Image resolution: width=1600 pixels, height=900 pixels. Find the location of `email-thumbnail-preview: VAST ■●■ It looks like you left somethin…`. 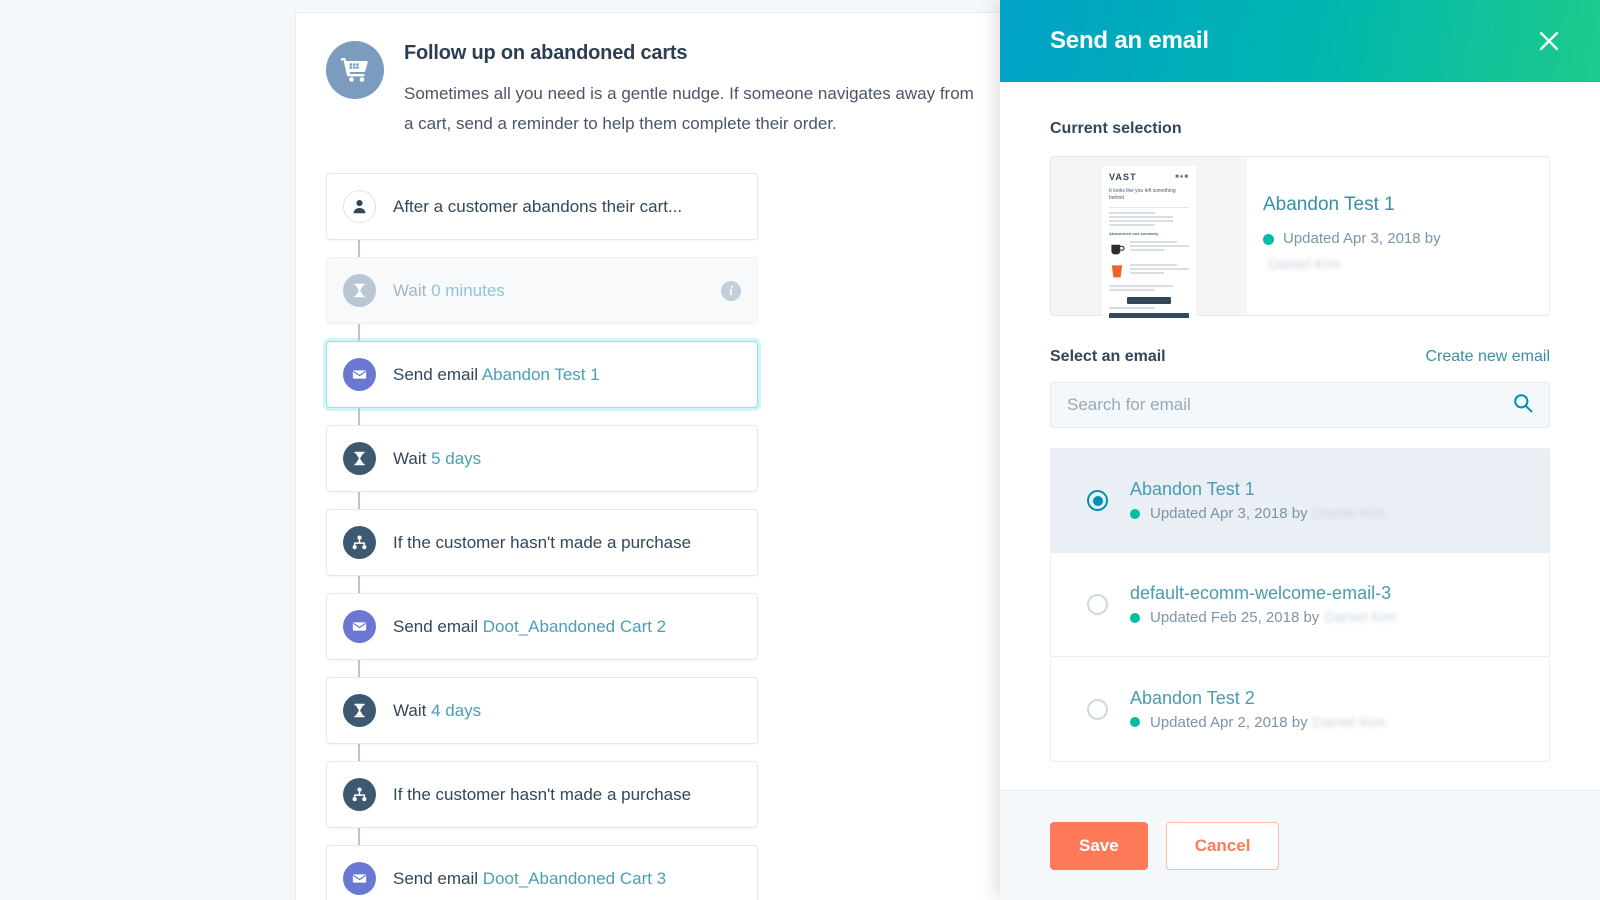

email-thumbnail-preview: VAST ■●■ It looks like you left somethin… is located at coordinates (1149, 242).